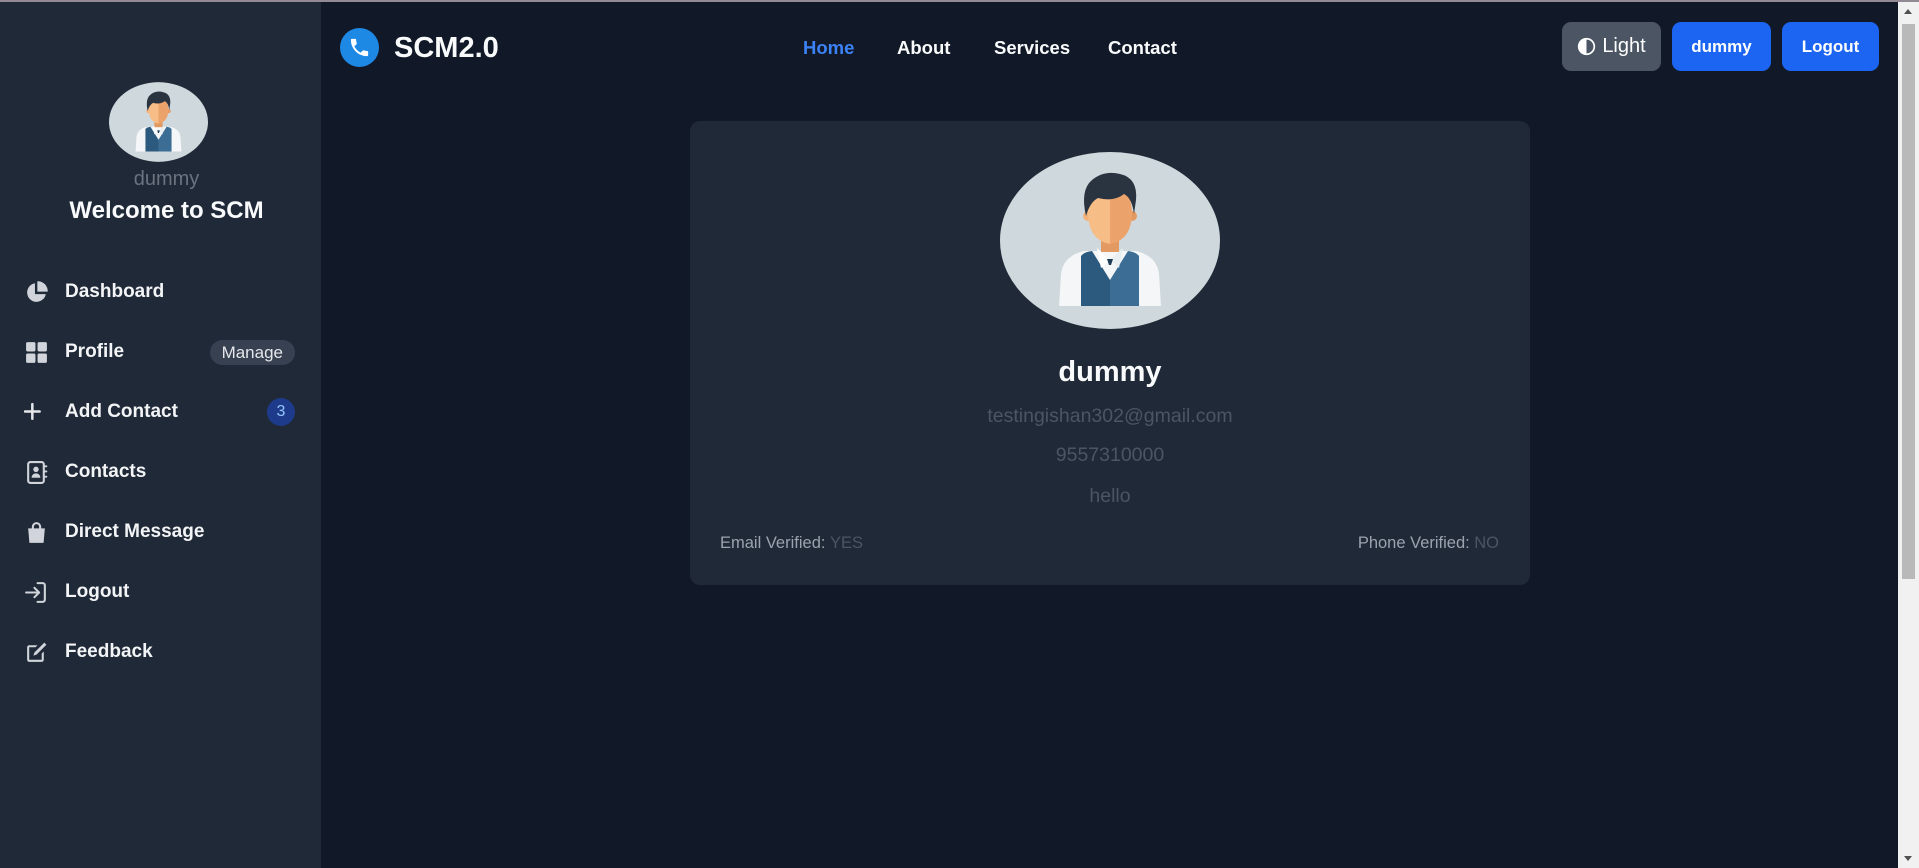  Describe the element at coordinates (252, 352) in the screenshot. I see `manage-badge: Manage` at that location.